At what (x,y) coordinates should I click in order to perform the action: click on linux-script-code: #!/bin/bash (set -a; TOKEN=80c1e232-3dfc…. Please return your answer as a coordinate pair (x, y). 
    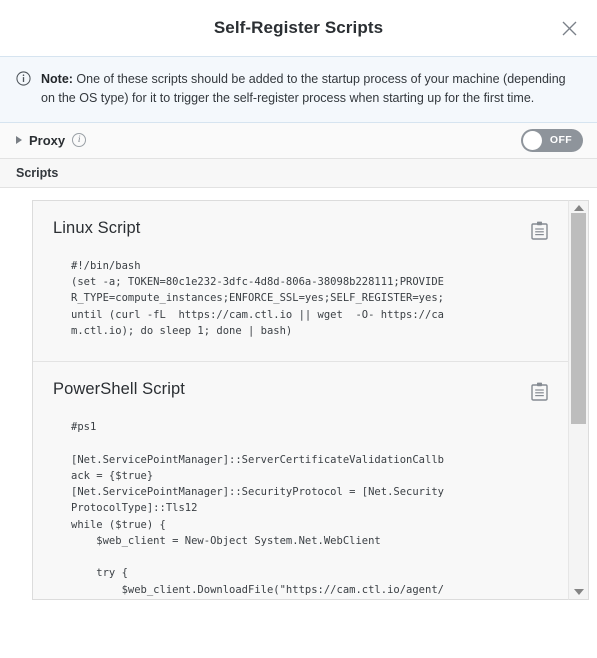
    Looking at the image, I should click on (309, 298).